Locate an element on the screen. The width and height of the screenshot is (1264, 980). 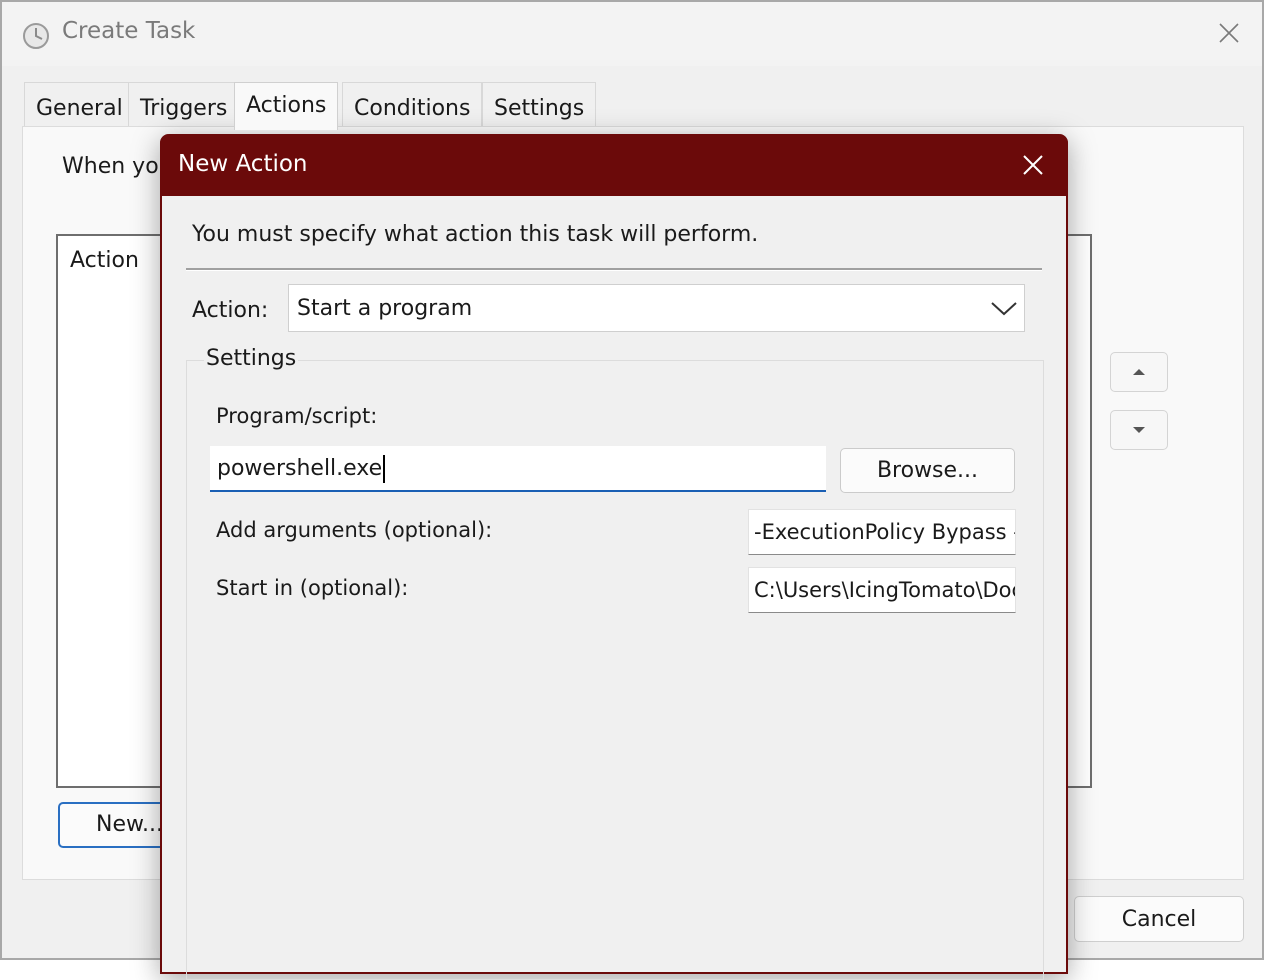
add-arguments-label: Add arguments (optional): is located at coordinates (354, 530).